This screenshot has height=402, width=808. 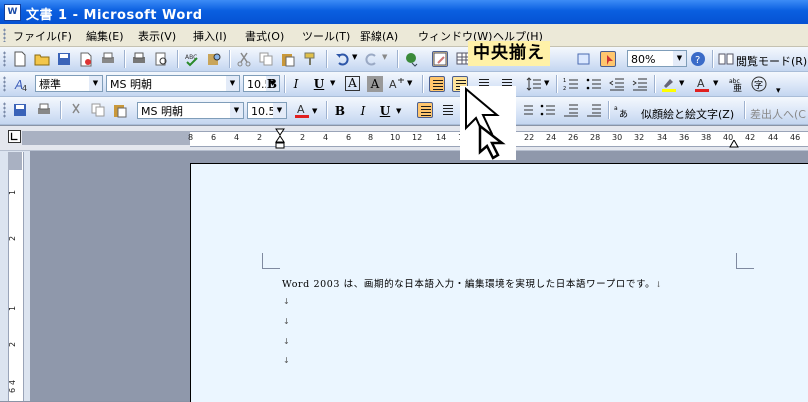 I want to click on line-spacing-dropdown-arrow-icon: ▼, so click(x=546, y=83).